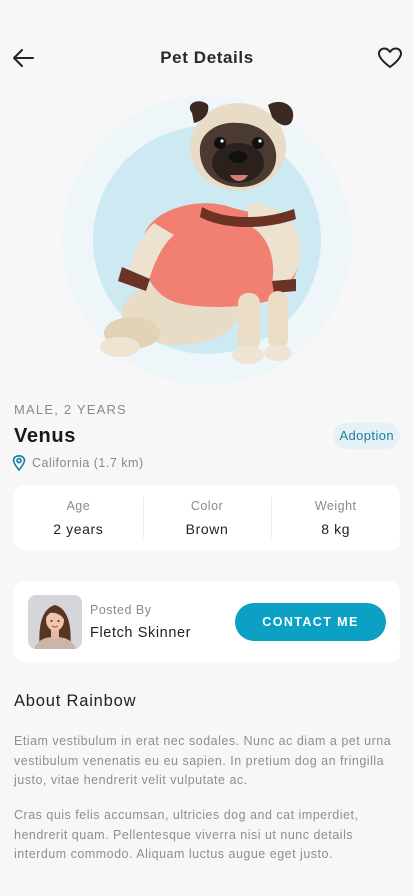 The width and height of the screenshot is (414, 896). I want to click on stat-color: Color Brown, so click(207, 517).